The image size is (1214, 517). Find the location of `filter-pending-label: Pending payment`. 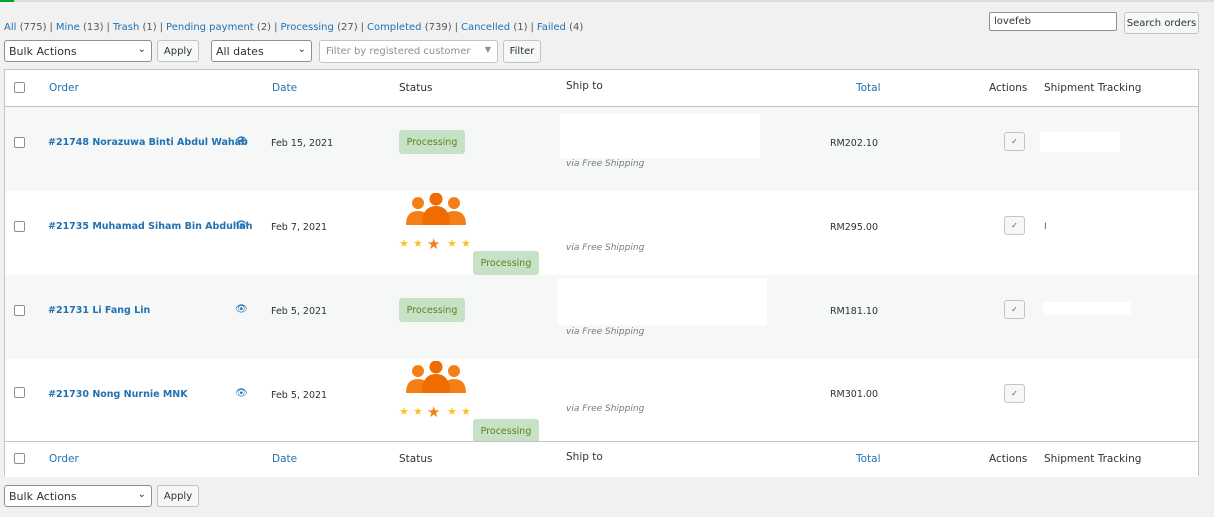

filter-pending-label: Pending payment is located at coordinates (210, 27).